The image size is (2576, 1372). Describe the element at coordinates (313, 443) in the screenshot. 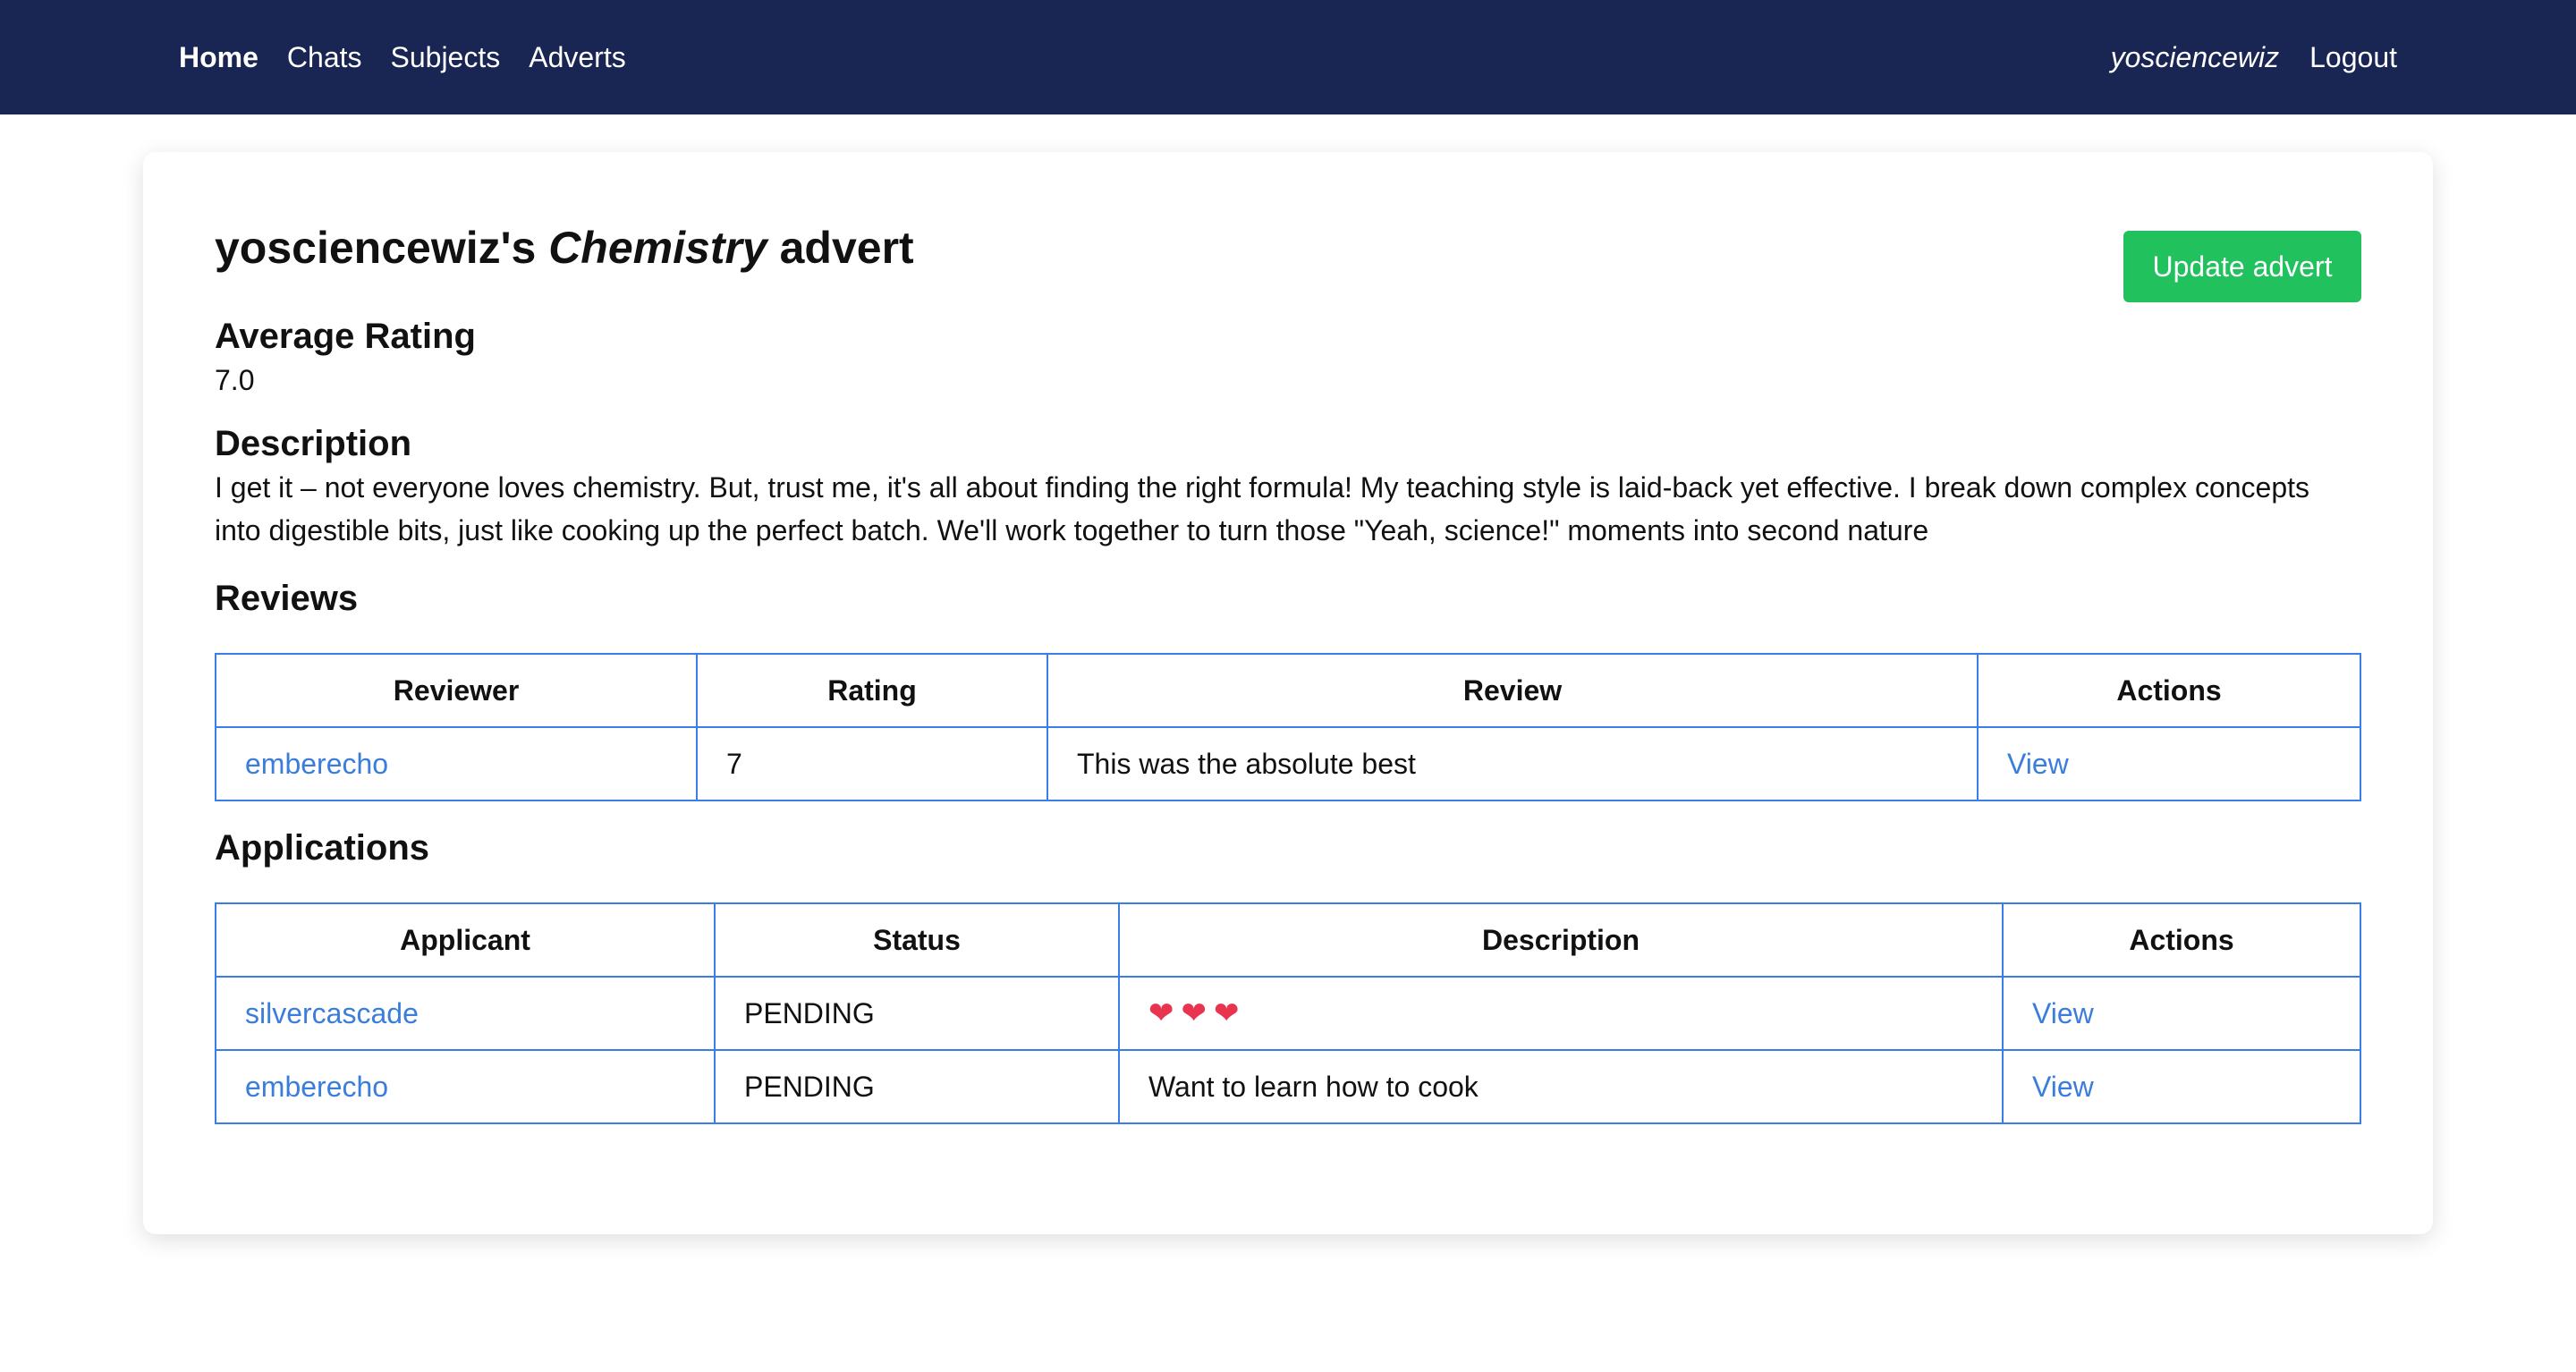

I see `description-heading: Description` at that location.